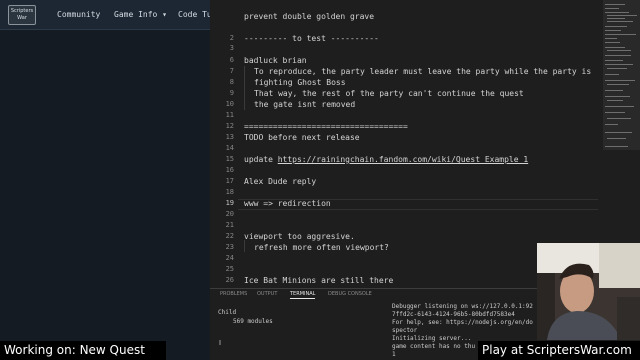  Describe the element at coordinates (231, 93) in the screenshot. I see `line-number: 9` at that location.